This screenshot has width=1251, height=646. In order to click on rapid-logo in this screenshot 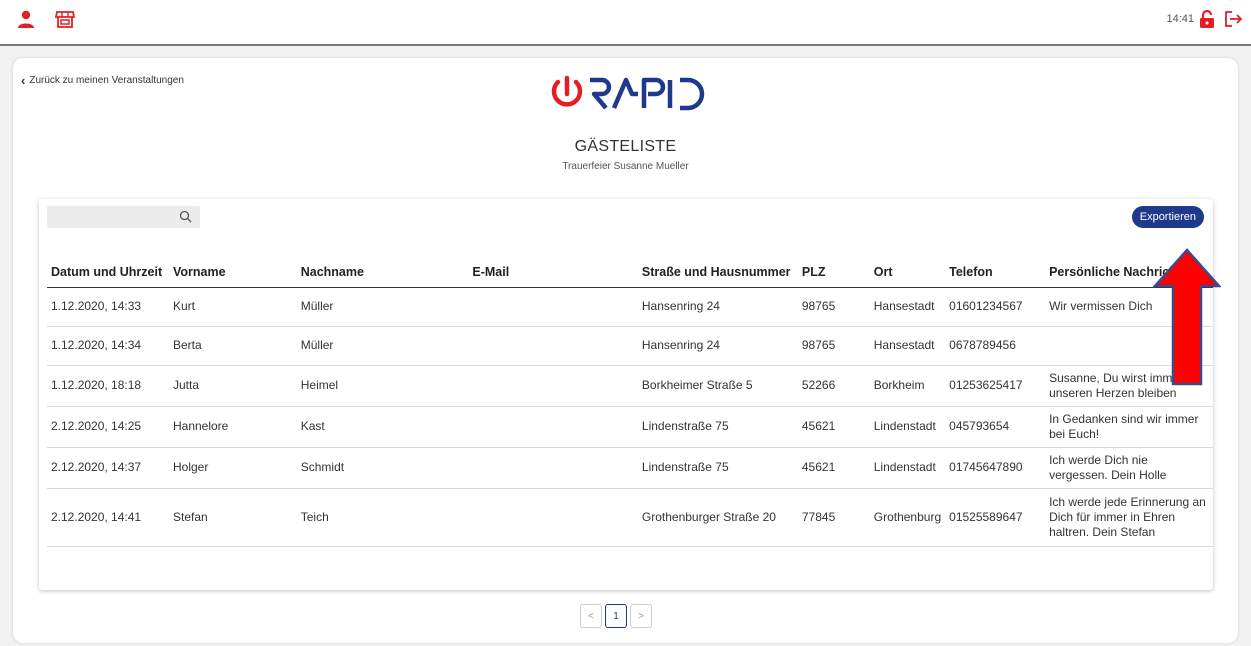, I will do `click(628, 93)`.